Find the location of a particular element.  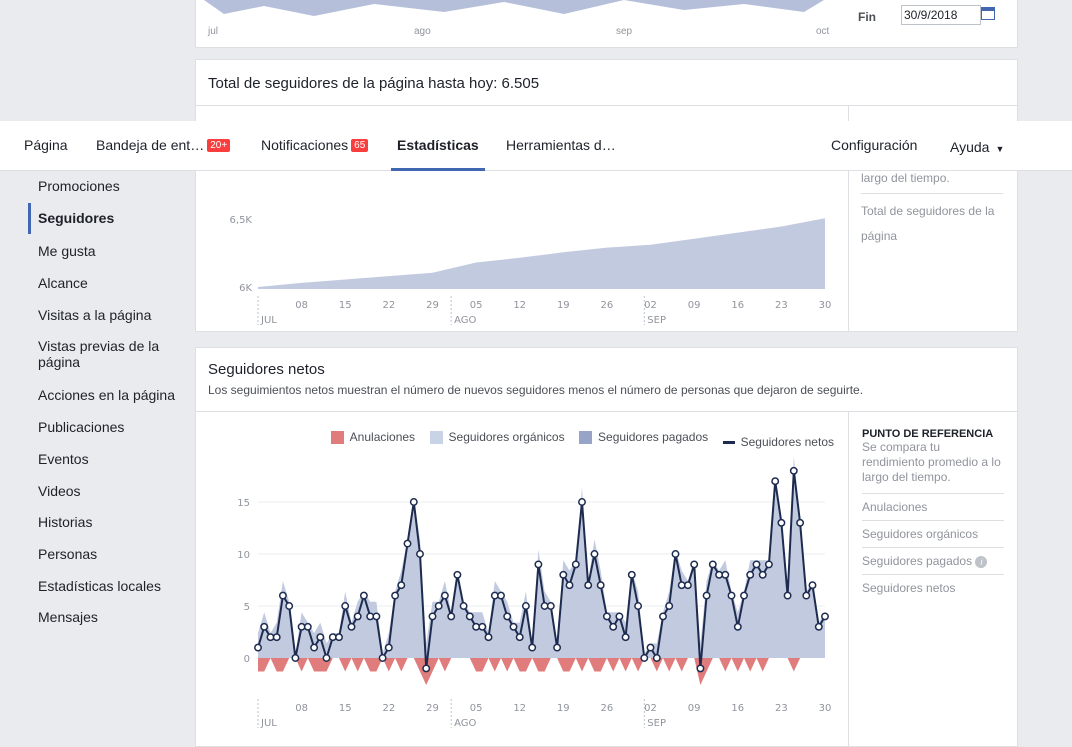

y-tick-label: 15 is located at coordinates (243, 503).